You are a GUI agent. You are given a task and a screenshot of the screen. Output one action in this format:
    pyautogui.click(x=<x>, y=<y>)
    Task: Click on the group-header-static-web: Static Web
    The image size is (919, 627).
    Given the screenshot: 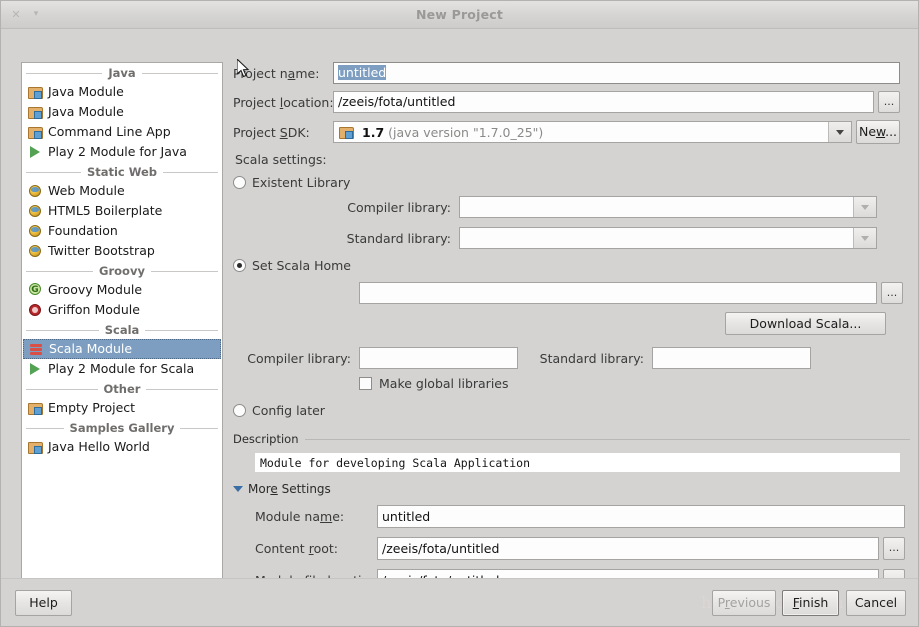 What is the action you would take?
    pyautogui.click(x=122, y=172)
    